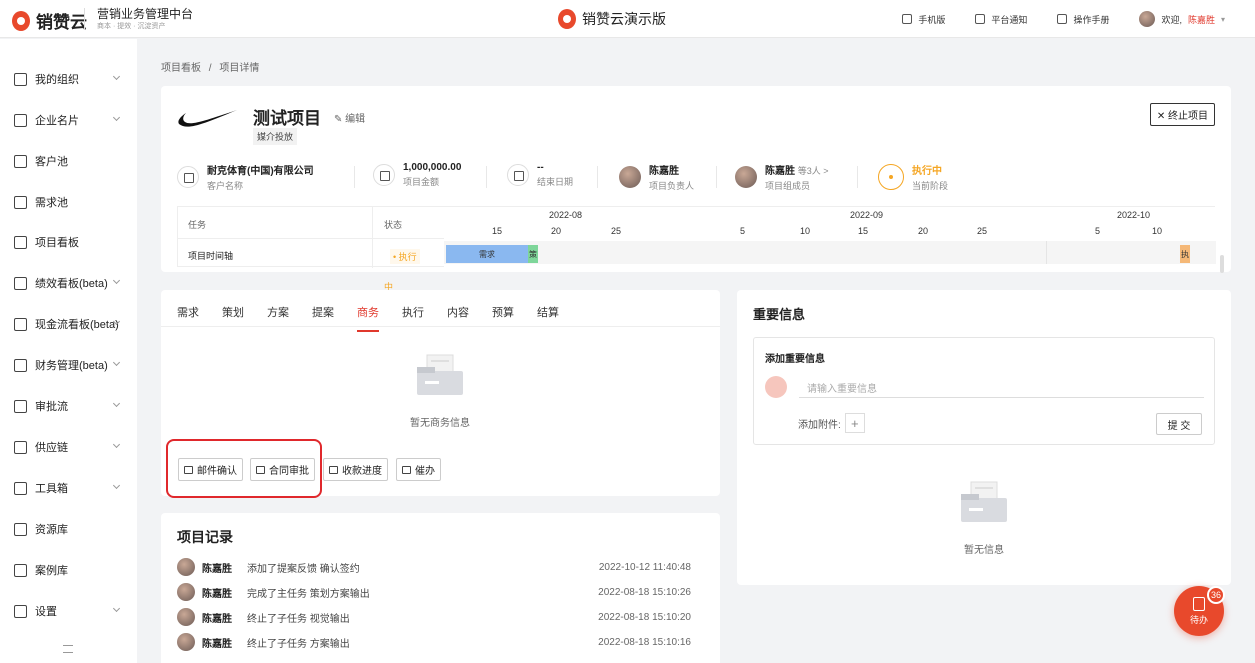 This screenshot has height=663, width=1255. What do you see at coordinates (181, 68) in the screenshot?
I see `breadcrumb-parent: 项目看板` at bounding box center [181, 68].